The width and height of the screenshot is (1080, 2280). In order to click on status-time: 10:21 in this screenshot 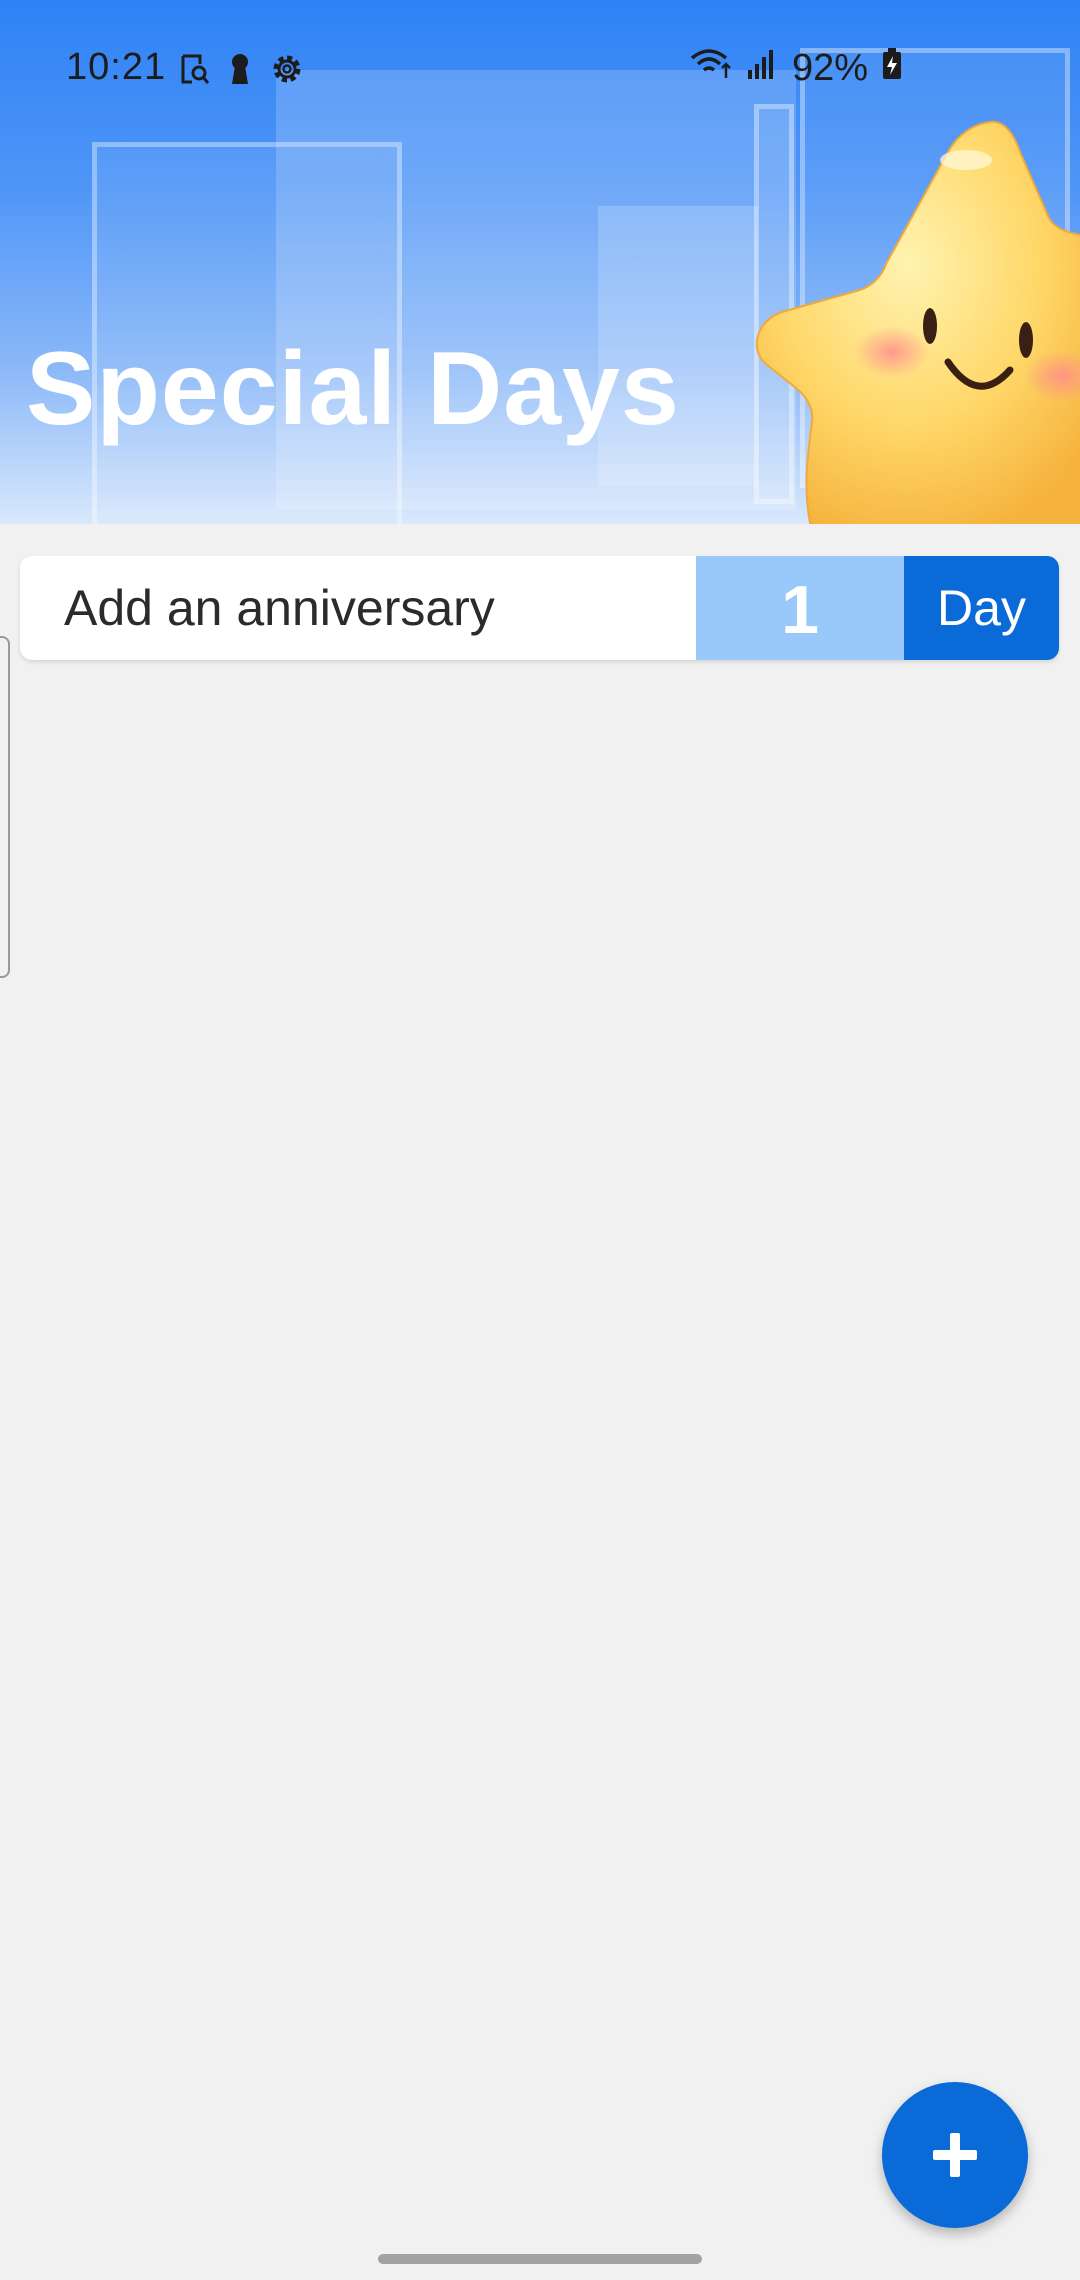, I will do `click(116, 67)`.